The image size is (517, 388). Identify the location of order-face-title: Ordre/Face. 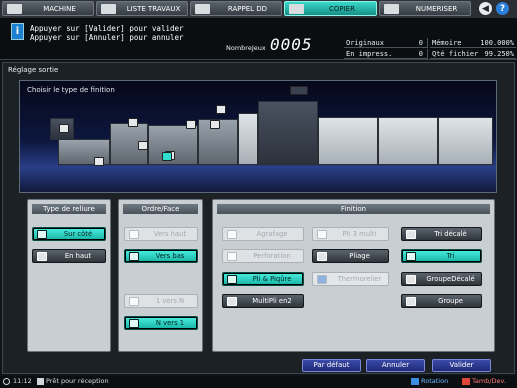
(160, 209).